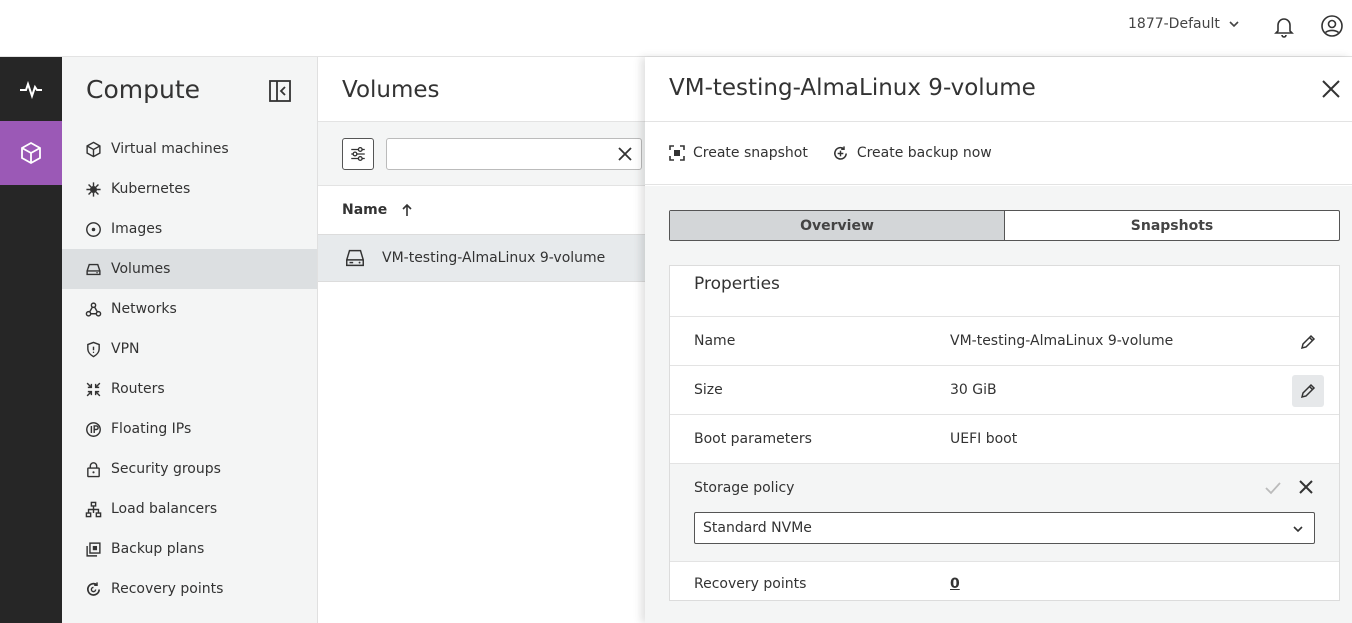  I want to click on property-boot-parameters: Boot parameters UEFI boot, so click(1004, 438).